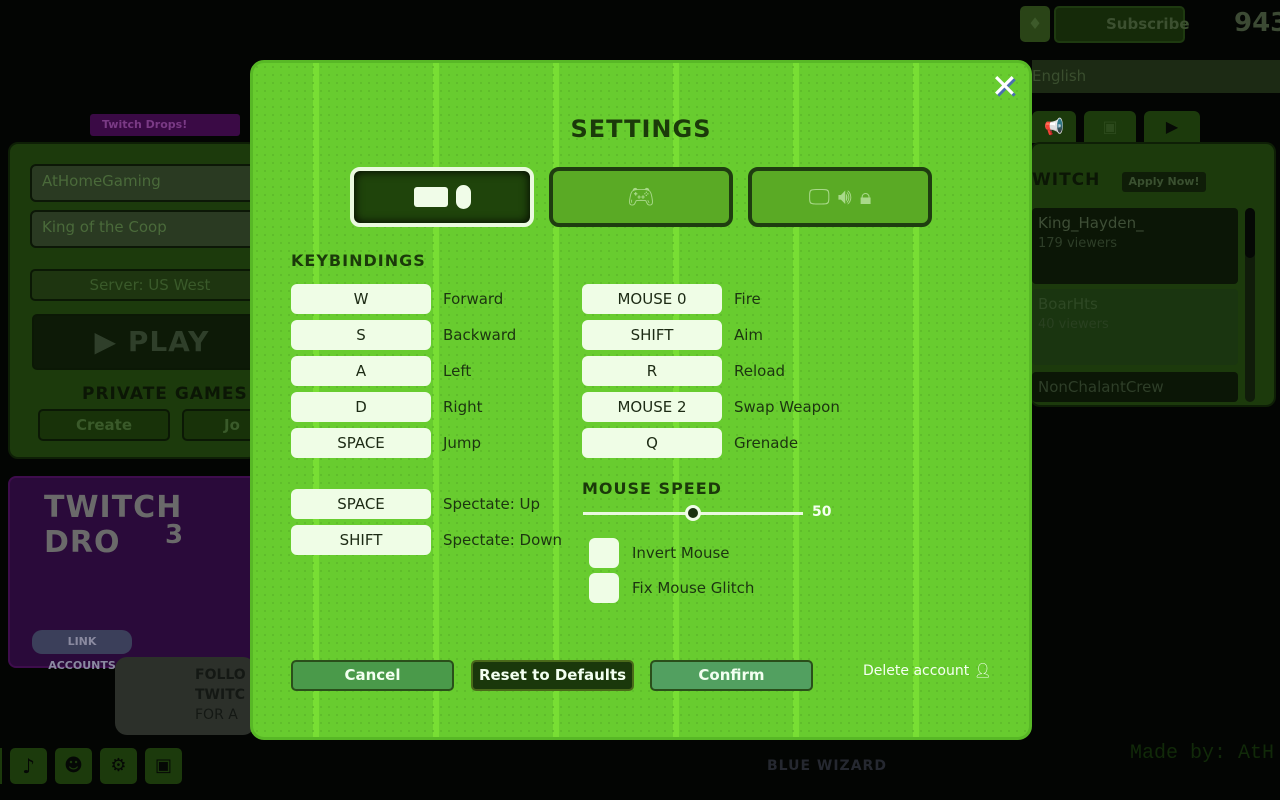 This screenshot has width=1280, height=800. Describe the element at coordinates (1101, 387) in the screenshot. I see `stream-name: NonChalantCrew` at that location.